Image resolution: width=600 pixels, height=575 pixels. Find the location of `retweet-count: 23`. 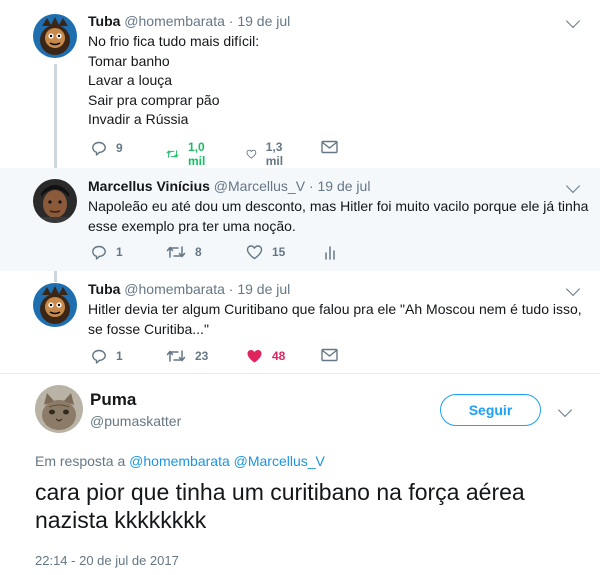

retweet-count: 23 is located at coordinates (202, 356).